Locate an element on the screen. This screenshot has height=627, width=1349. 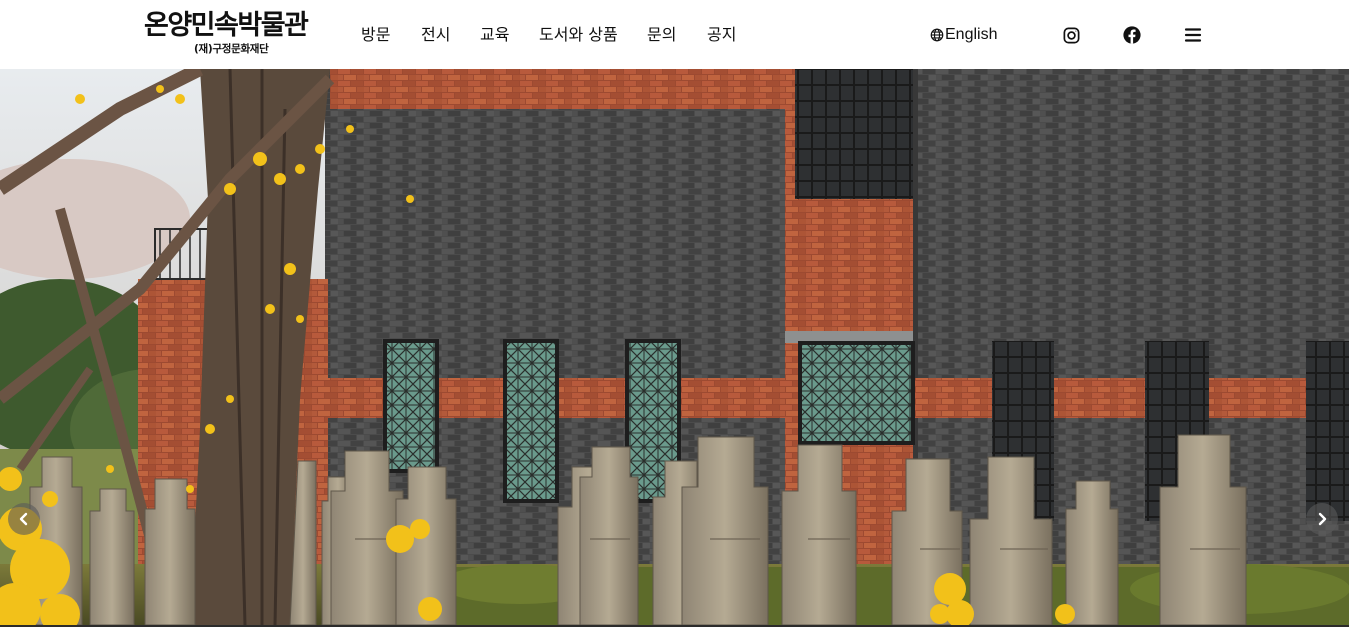
nav-item-inquiry: 문의 is located at coordinates (661, 35).